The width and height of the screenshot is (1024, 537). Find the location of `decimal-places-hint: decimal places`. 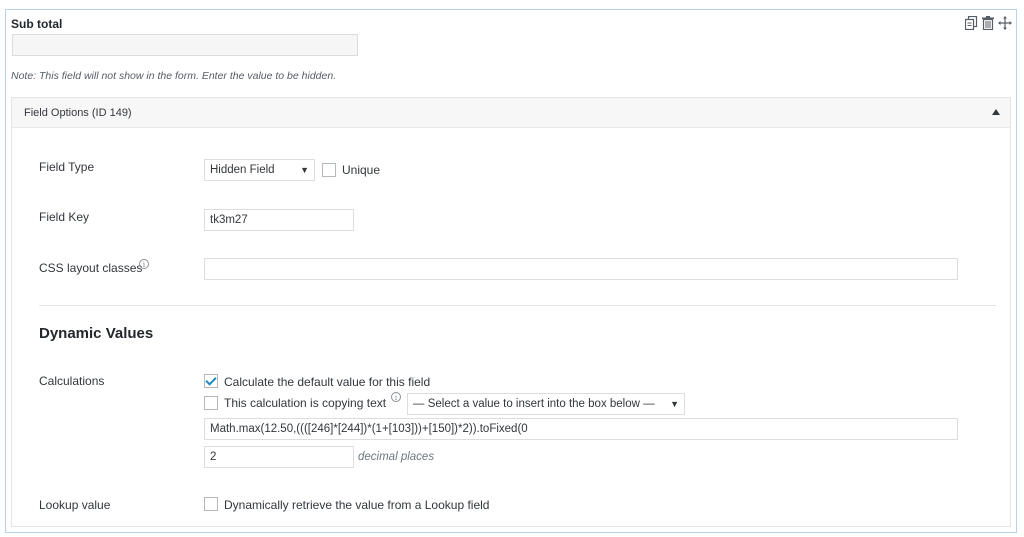

decimal-places-hint: decimal places is located at coordinates (396, 457).